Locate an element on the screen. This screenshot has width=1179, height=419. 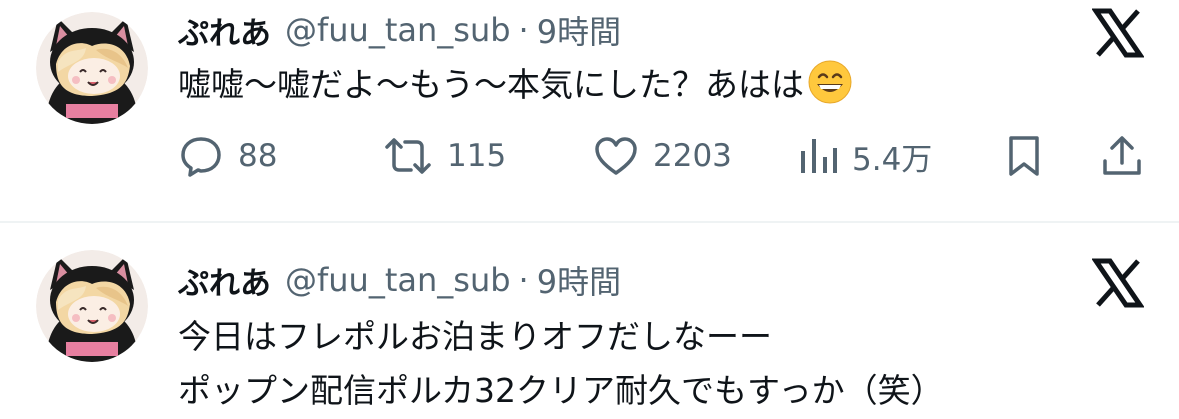
tweet-text-line: 今日はフレポルお泊まりオフだしなーー is located at coordinates (475, 336).